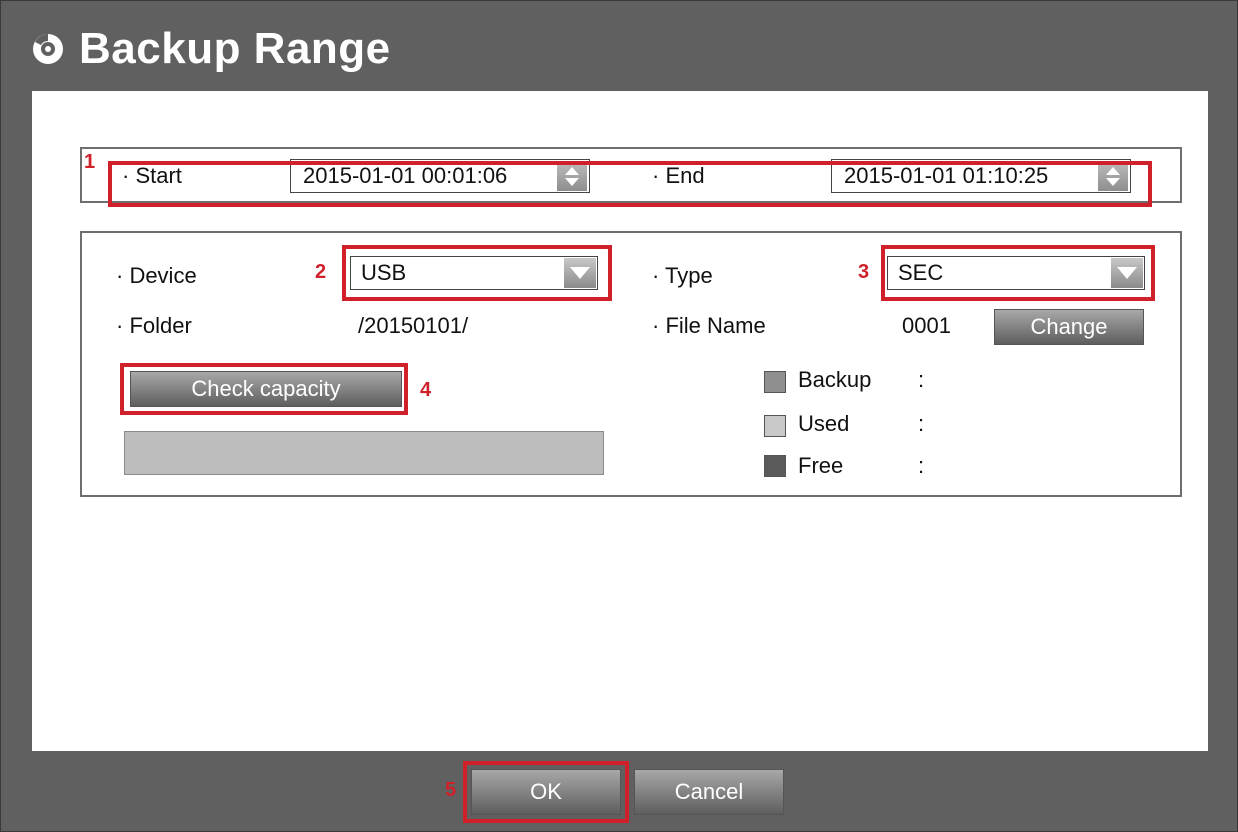 Image resolution: width=1238 pixels, height=832 pixels. I want to click on free-legend-label: Free, so click(821, 465).